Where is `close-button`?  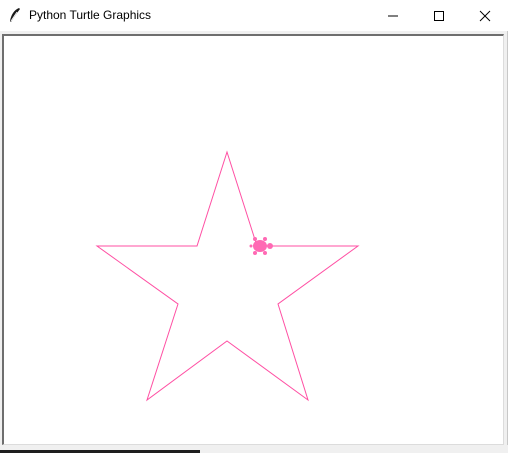
close-button is located at coordinates (485, 15).